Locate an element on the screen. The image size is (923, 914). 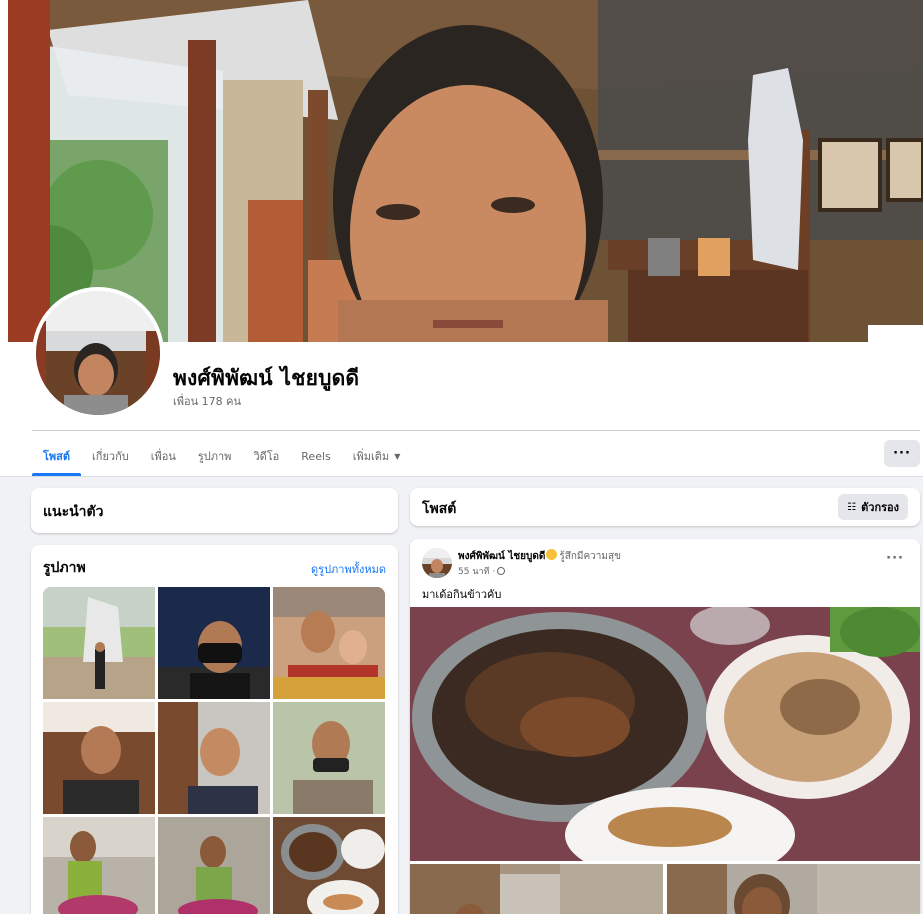
filter-button: ☷ ตัวกรอง is located at coordinates (873, 507).